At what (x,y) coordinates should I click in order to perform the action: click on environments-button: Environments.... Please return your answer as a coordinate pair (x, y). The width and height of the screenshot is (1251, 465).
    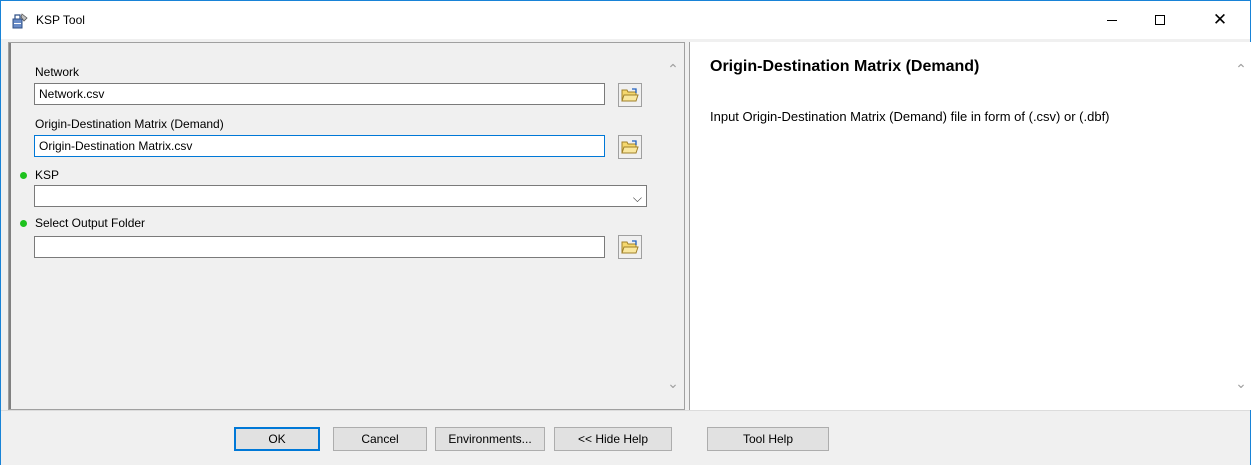
    Looking at the image, I should click on (490, 439).